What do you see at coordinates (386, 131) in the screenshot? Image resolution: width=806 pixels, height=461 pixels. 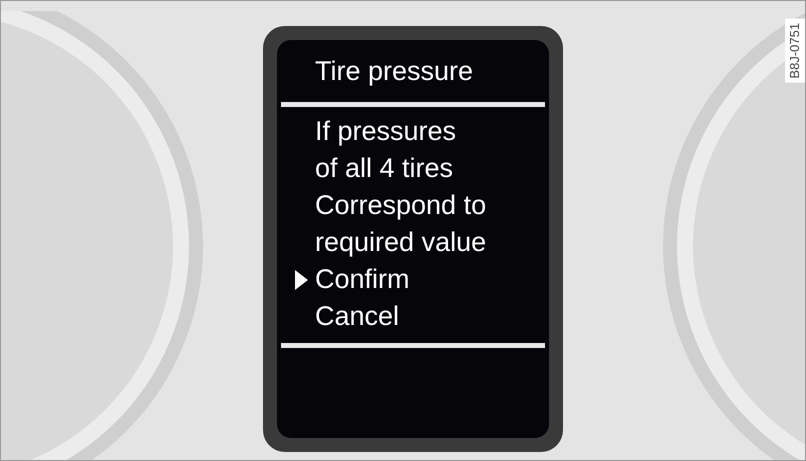 I see `message-line: If pressures` at bounding box center [386, 131].